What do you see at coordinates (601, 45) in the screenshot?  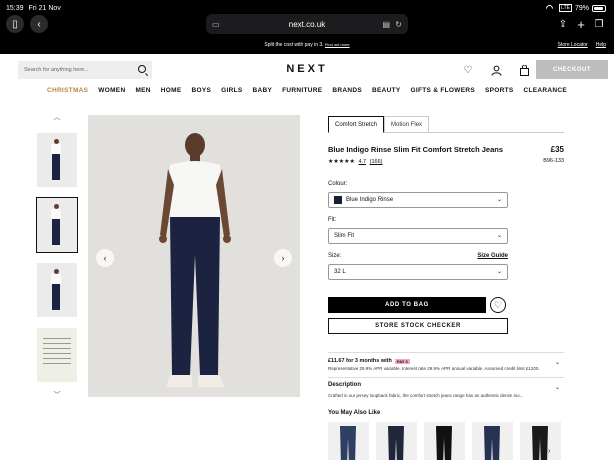 I see `help-link: Help` at bounding box center [601, 45].